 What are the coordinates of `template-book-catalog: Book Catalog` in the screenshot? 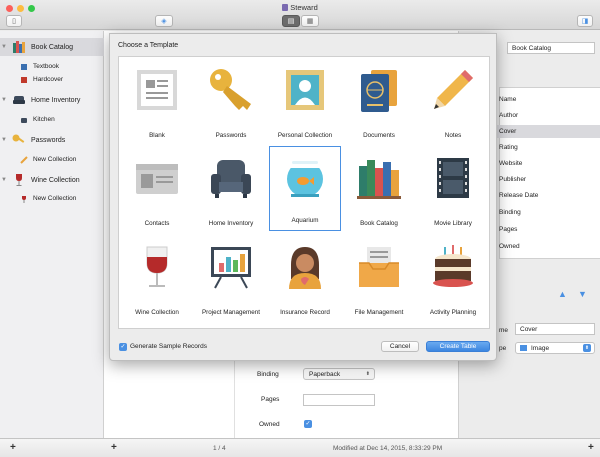 It's located at (379, 190).